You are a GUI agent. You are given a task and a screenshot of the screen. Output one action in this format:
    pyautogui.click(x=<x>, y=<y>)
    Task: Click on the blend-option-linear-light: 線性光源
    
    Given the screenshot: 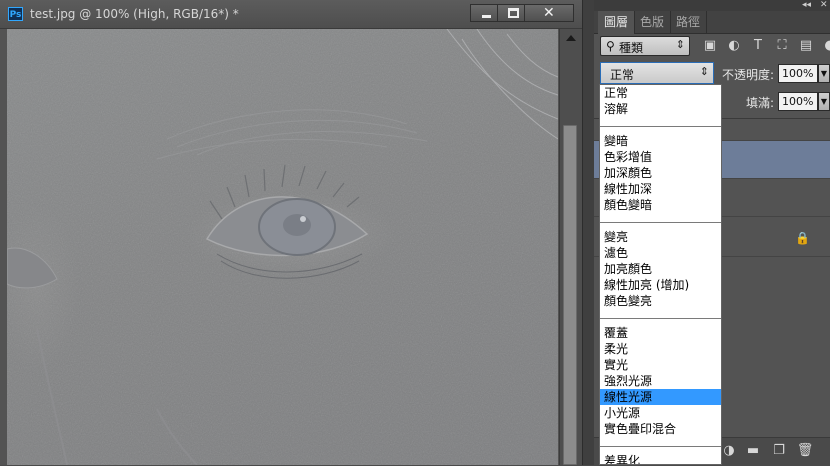 What is the action you would take?
    pyautogui.click(x=660, y=397)
    